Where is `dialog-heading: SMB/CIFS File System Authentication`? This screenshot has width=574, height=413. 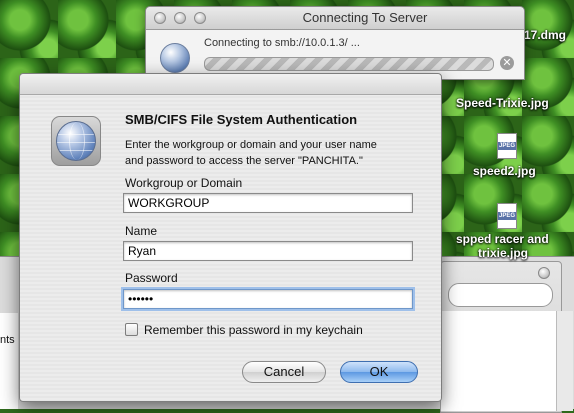 dialog-heading: SMB/CIFS File System Authentication is located at coordinates (241, 119).